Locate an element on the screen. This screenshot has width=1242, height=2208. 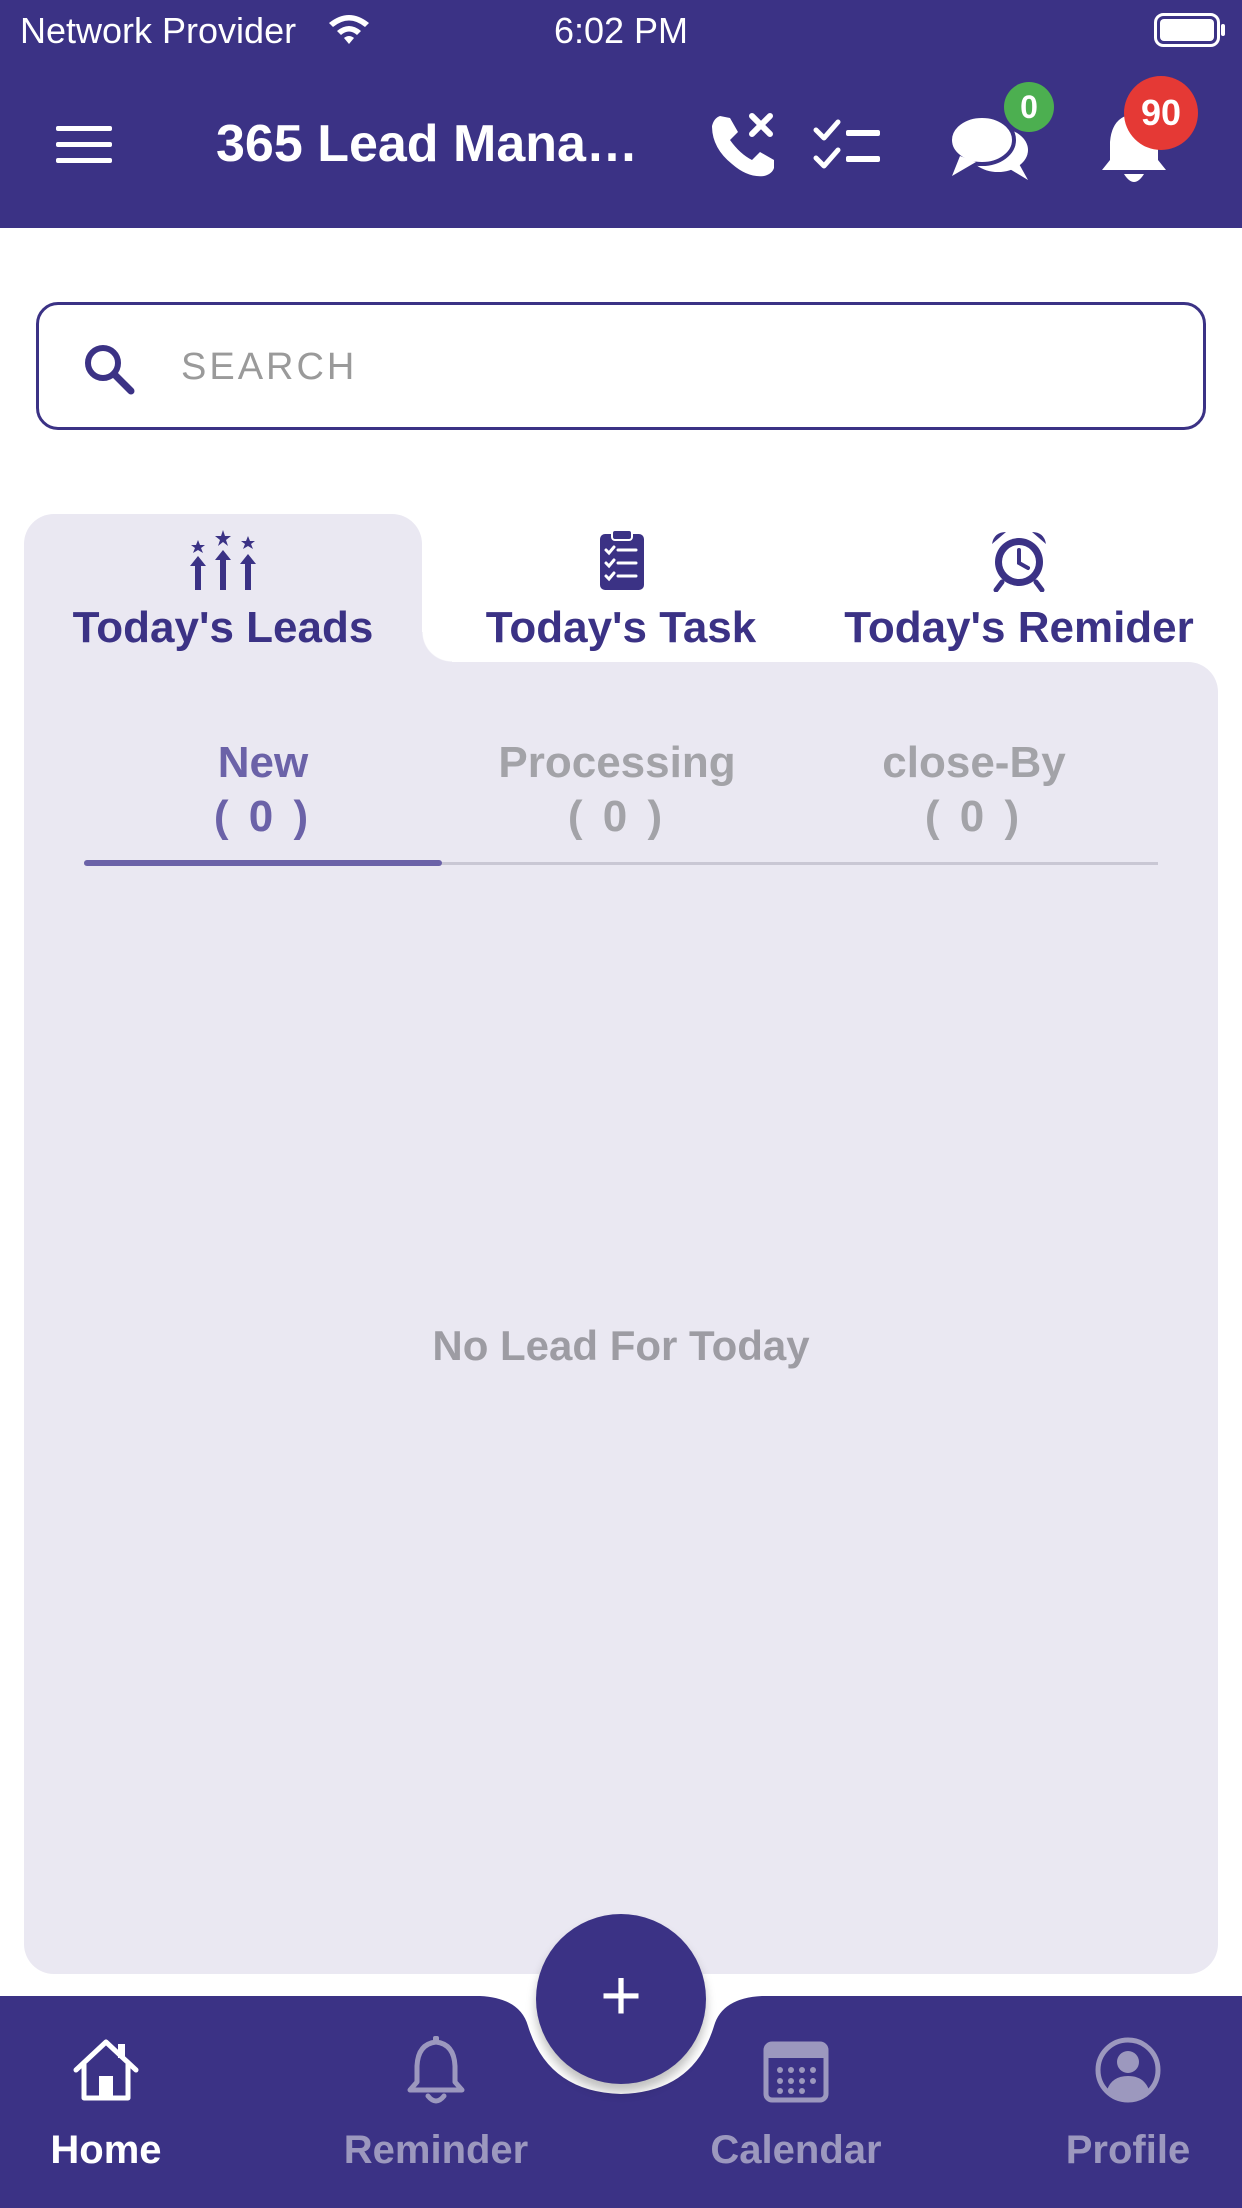
battery-icon is located at coordinates (1189, 30).